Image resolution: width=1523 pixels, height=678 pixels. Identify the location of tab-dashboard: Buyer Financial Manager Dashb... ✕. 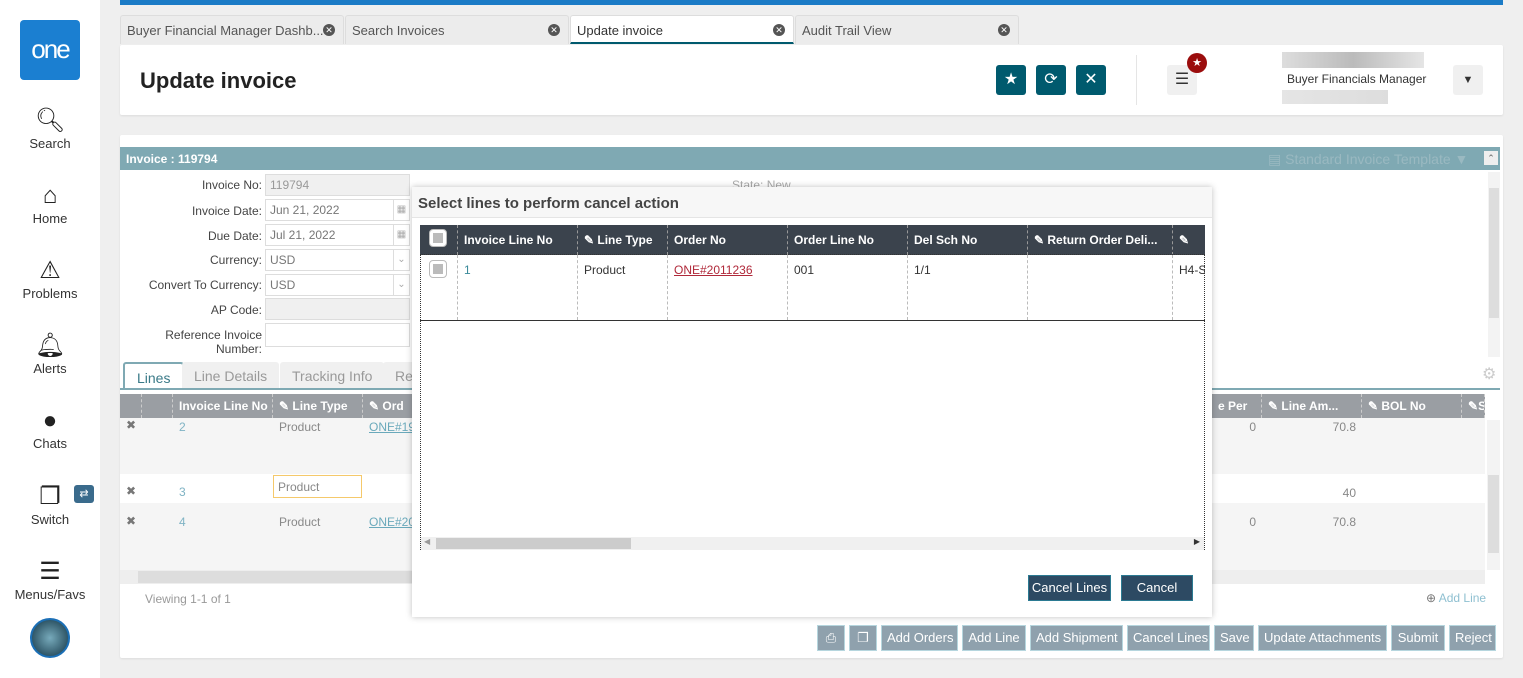
(232, 29).